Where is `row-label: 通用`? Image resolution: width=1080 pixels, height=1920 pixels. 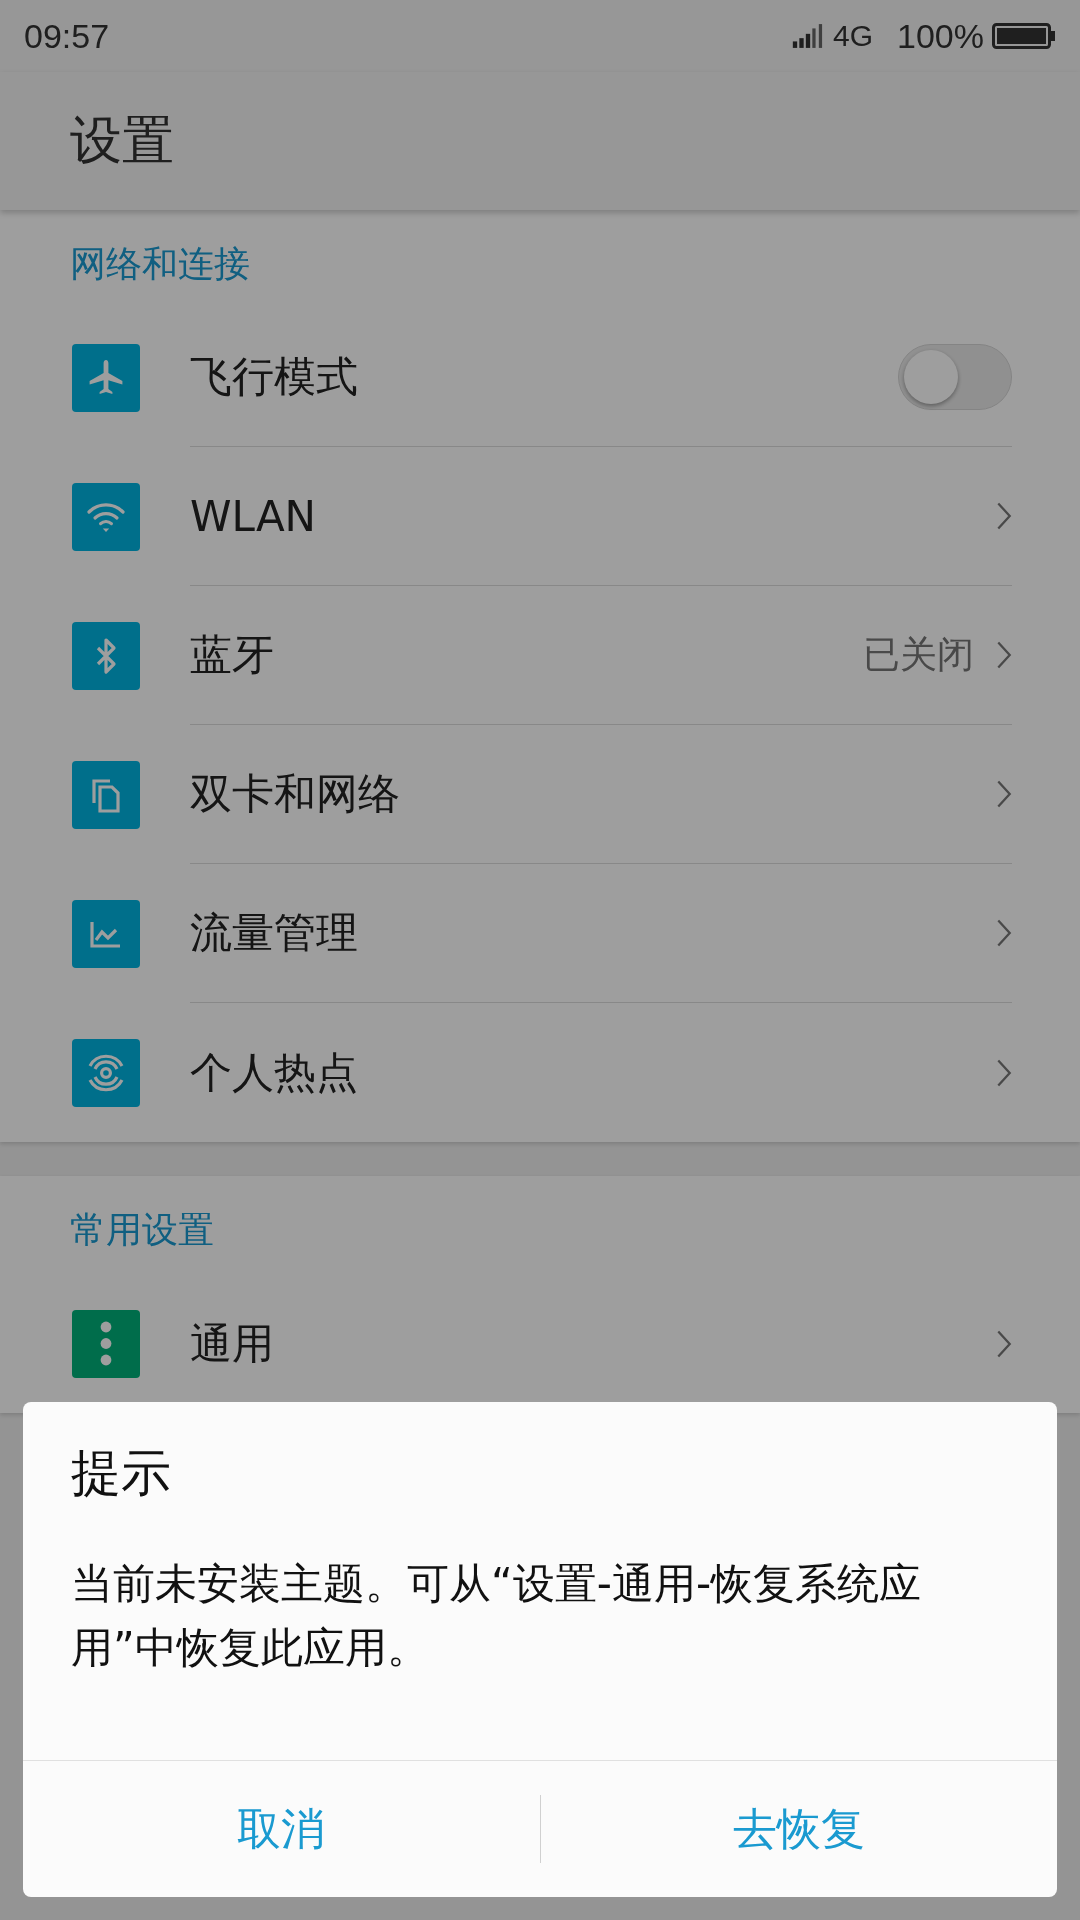
row-label: 通用 is located at coordinates (232, 1343).